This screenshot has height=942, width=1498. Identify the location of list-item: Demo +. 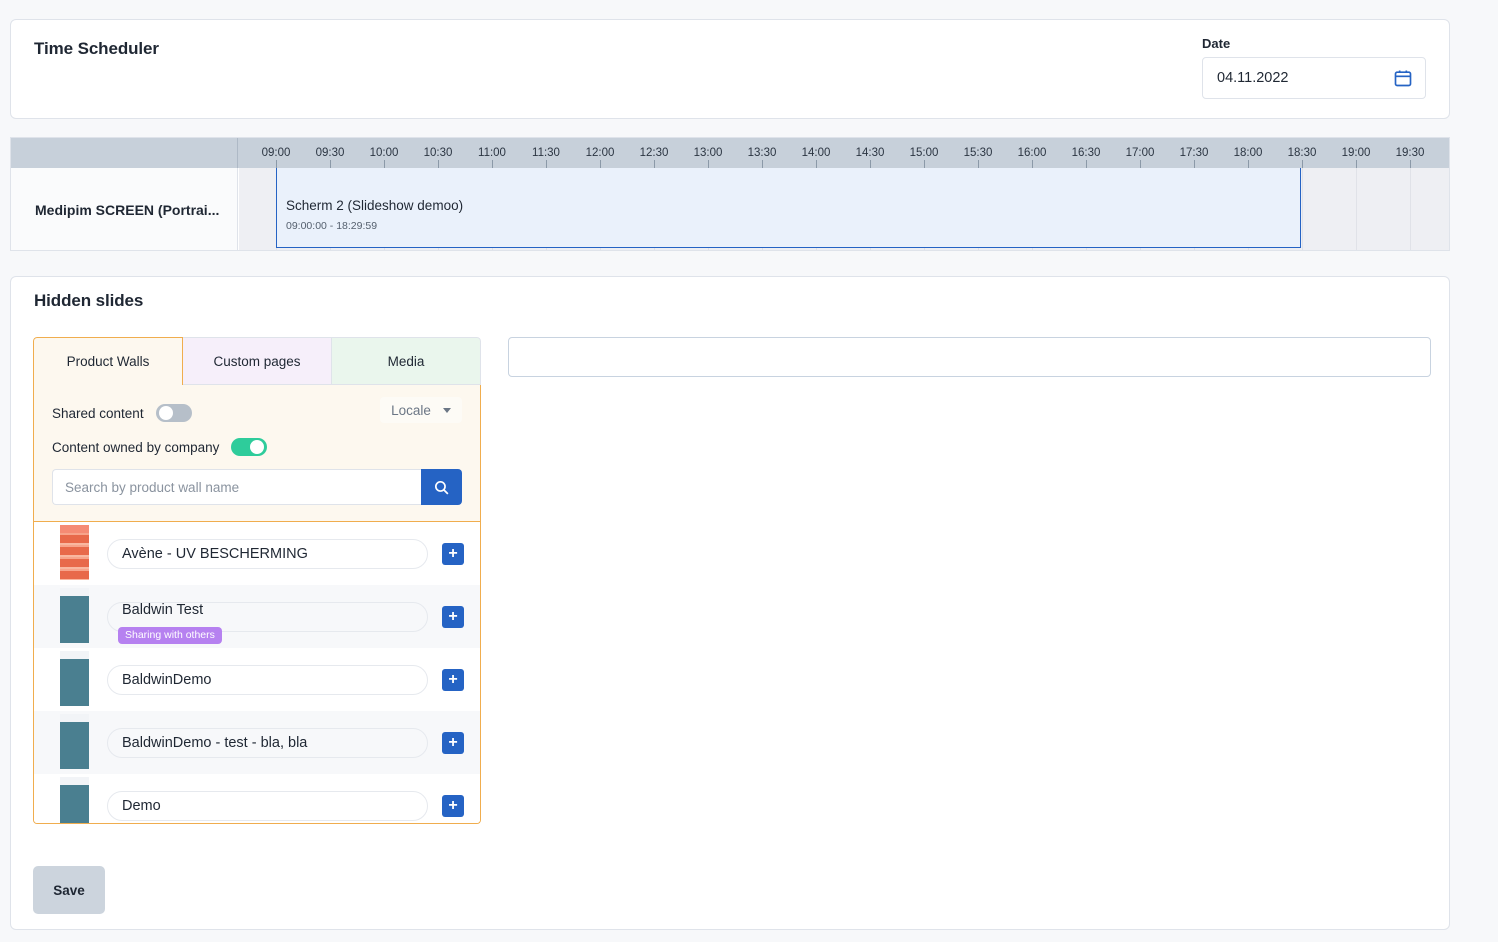
(257, 798).